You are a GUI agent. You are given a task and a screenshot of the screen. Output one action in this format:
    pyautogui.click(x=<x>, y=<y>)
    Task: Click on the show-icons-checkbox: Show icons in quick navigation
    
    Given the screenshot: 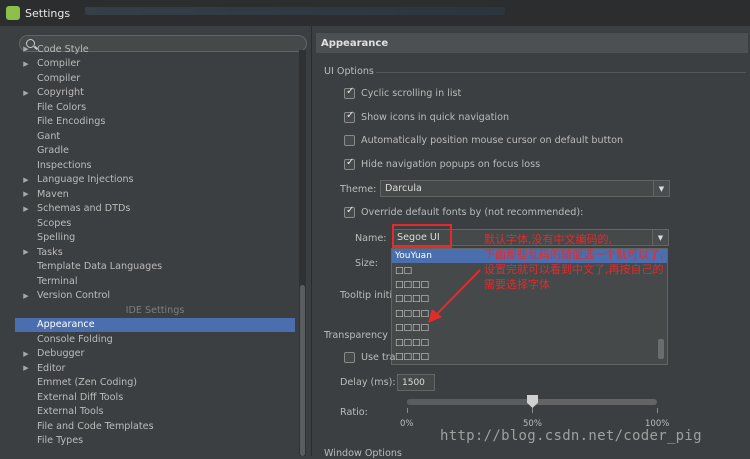 What is the action you would take?
    pyautogui.click(x=427, y=116)
    